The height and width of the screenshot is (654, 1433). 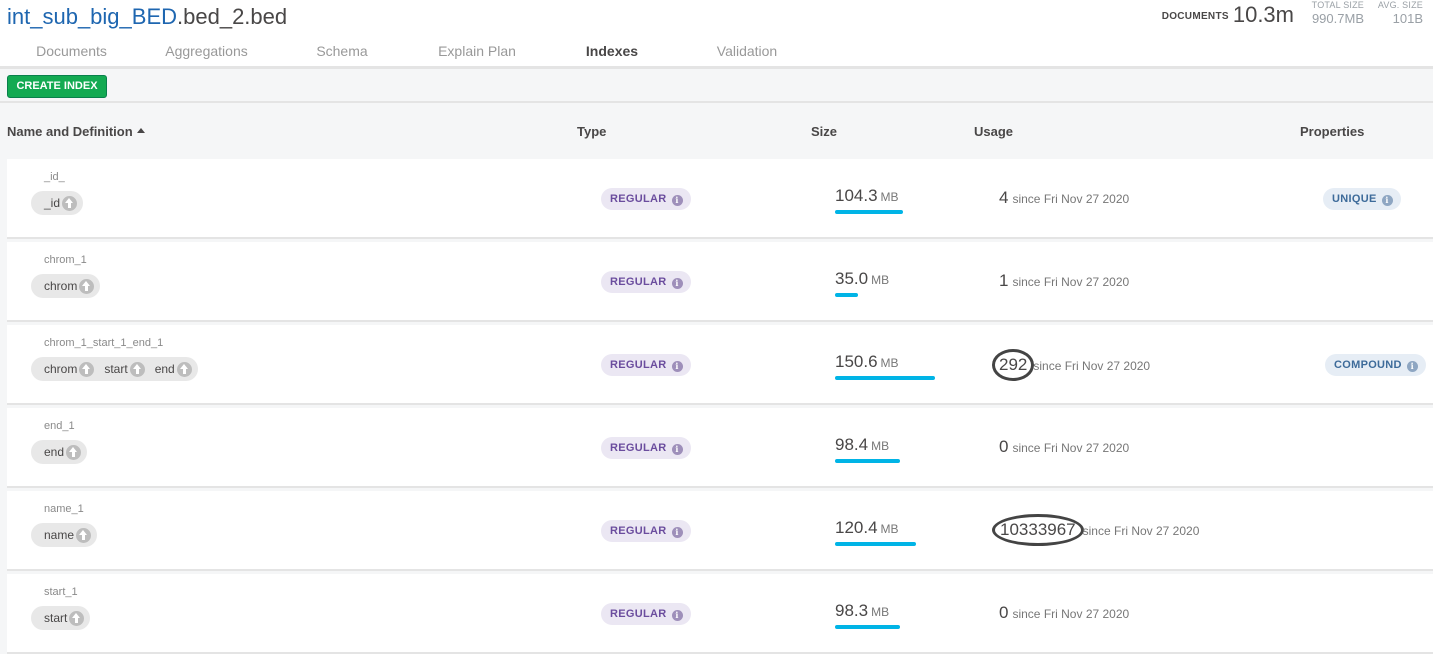 What do you see at coordinates (852, 278) in the screenshot?
I see `index-size-value: 35.0` at bounding box center [852, 278].